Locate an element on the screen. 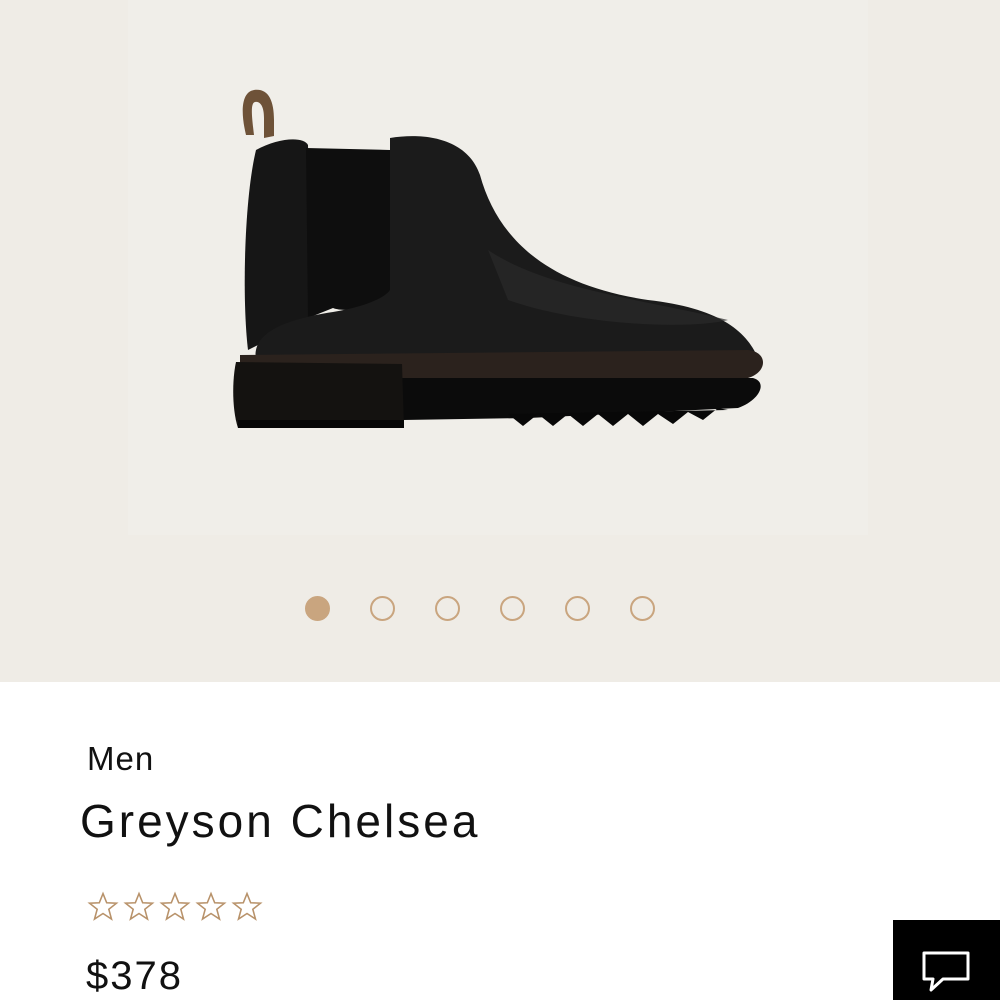 This screenshot has width=1000, height=1000. product-category: Men is located at coordinates (120, 759).